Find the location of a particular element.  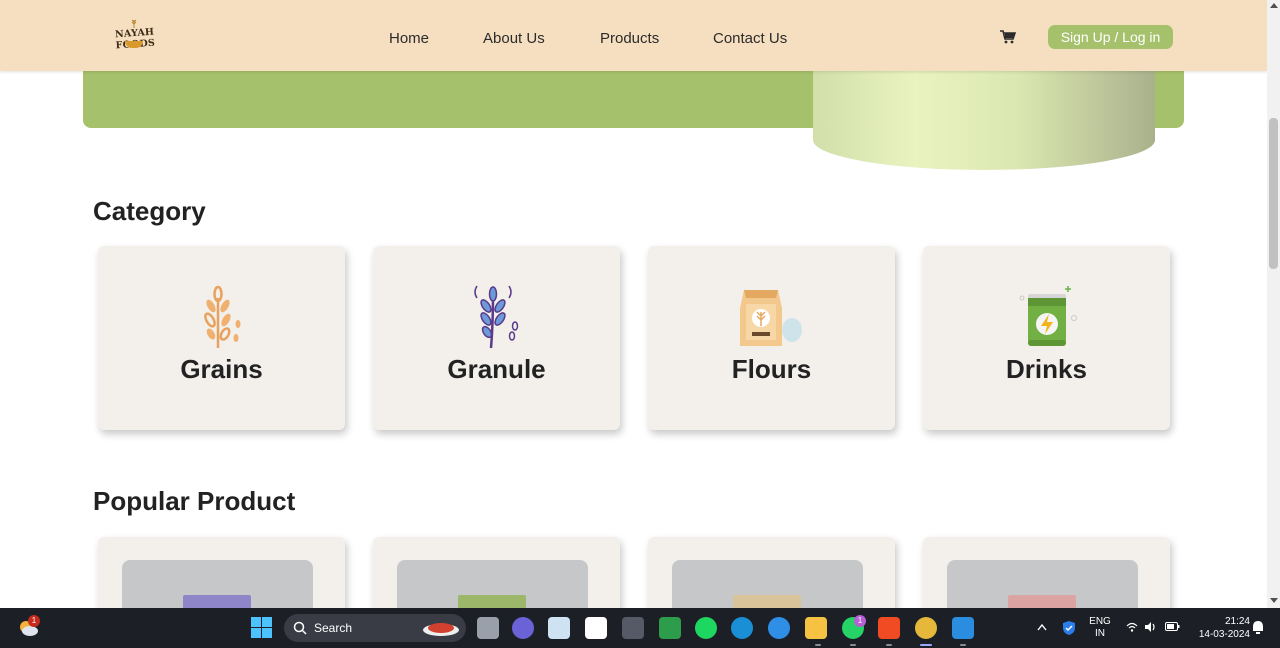

popular-product-heading: Popular Product is located at coordinates (194, 501).